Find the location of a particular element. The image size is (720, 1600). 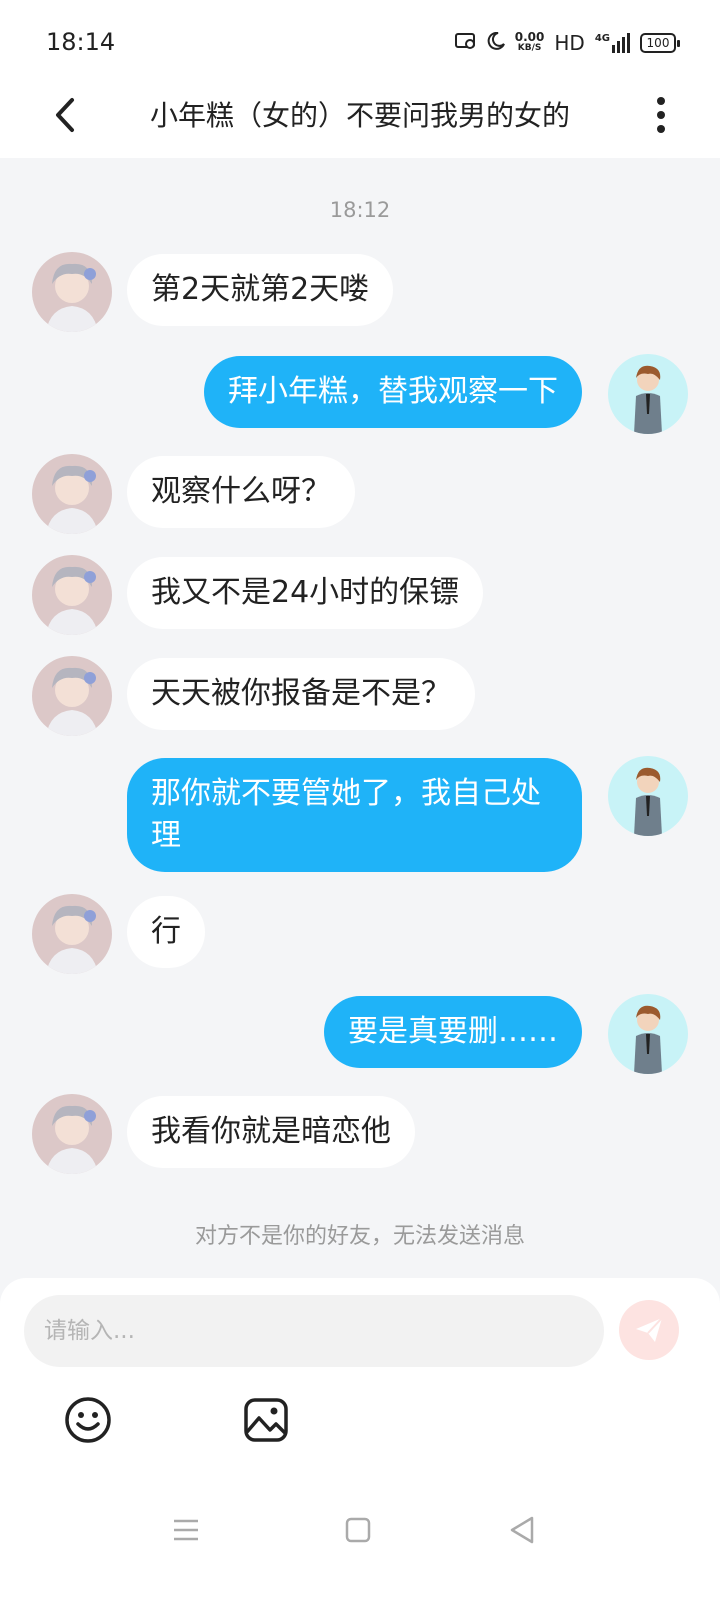

home-nav-button is located at coordinates (358, 1530).